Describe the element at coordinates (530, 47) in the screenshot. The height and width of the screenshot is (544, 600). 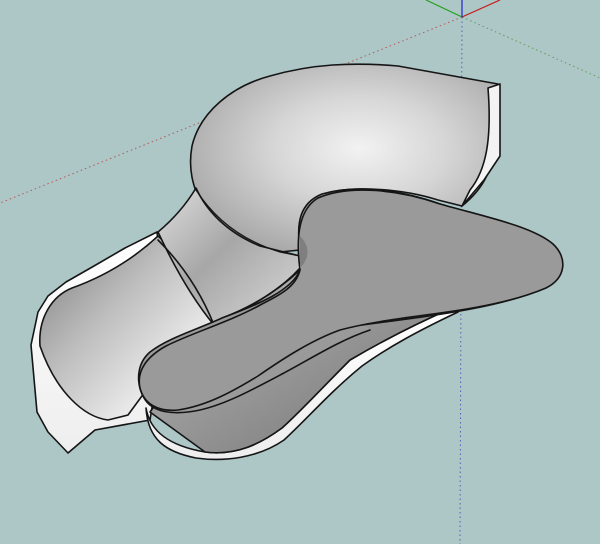
I see `green-axis-dotted` at that location.